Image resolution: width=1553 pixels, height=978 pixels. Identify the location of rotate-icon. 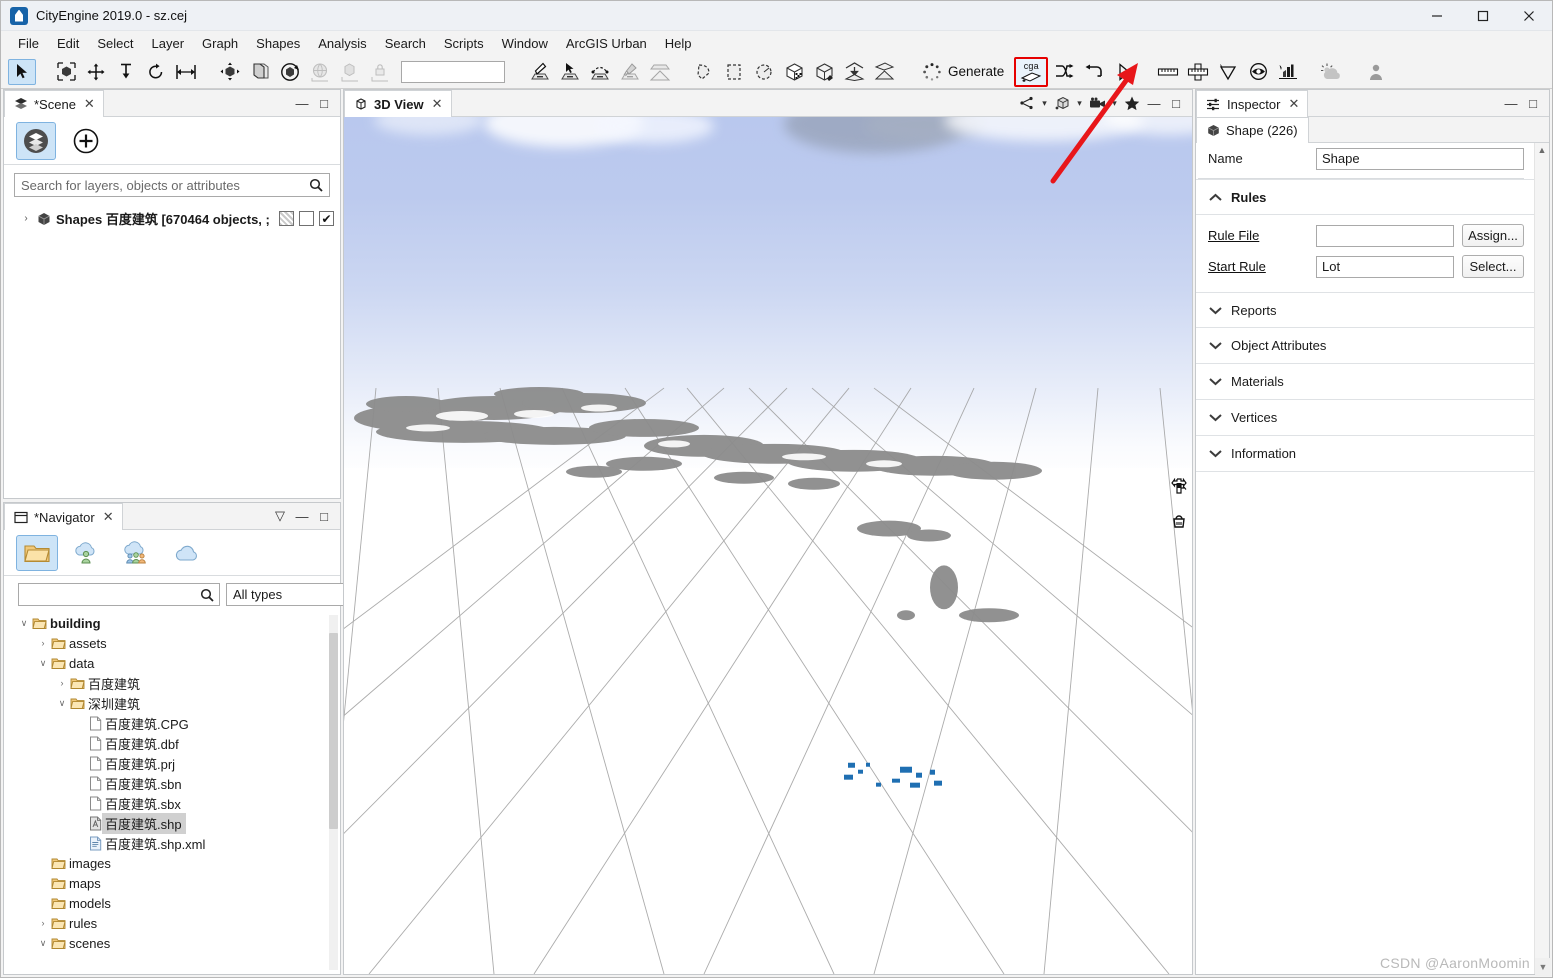
(156, 72).